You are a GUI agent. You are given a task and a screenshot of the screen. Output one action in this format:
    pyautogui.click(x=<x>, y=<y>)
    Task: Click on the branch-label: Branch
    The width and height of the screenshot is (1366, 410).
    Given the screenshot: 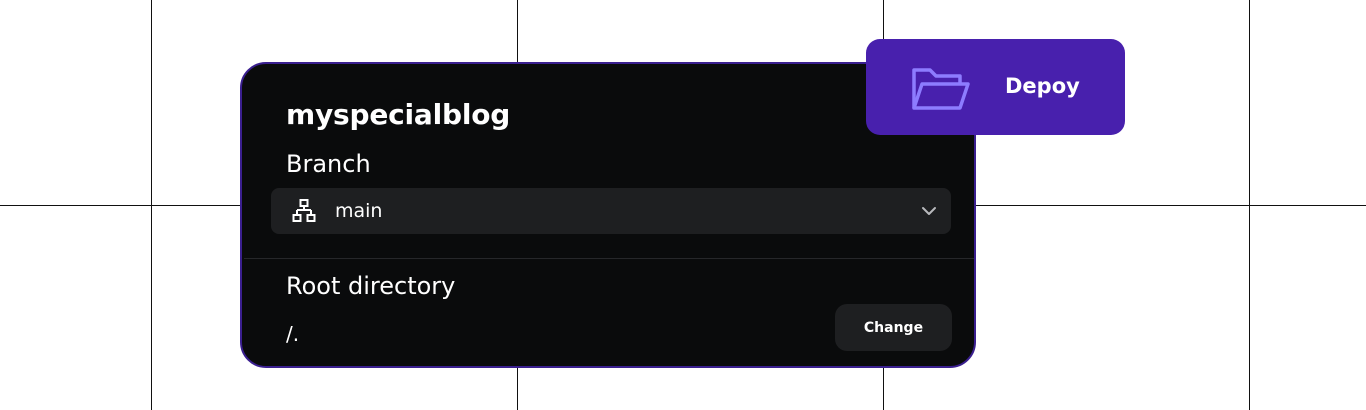 What is the action you would take?
    pyautogui.click(x=328, y=164)
    